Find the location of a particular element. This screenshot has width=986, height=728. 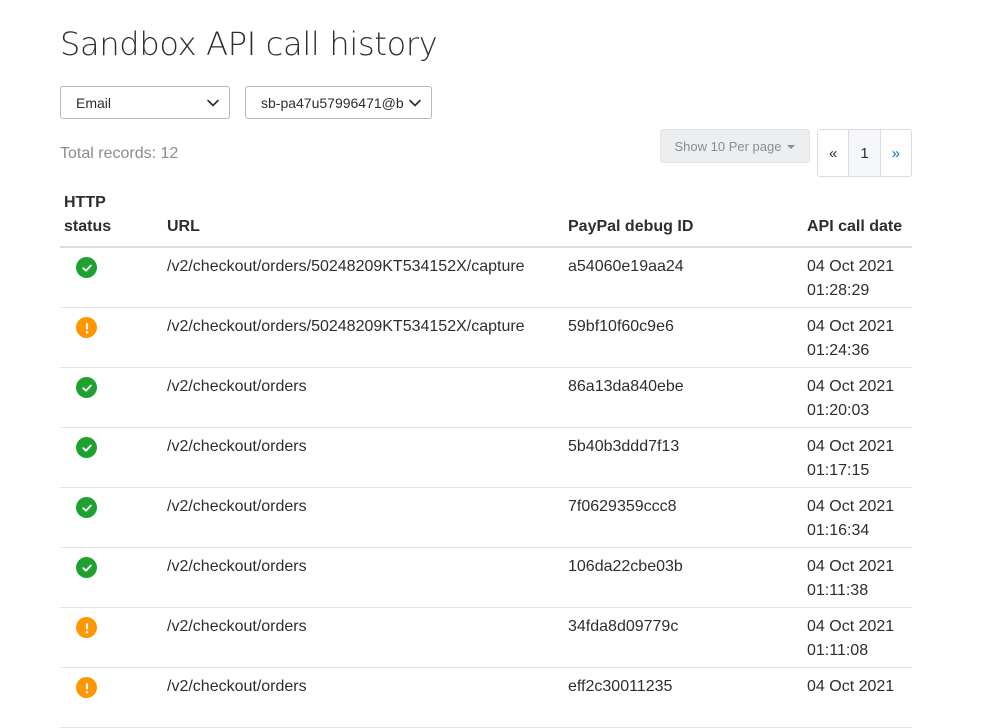

total-records: Total records: 12 is located at coordinates (119, 153).